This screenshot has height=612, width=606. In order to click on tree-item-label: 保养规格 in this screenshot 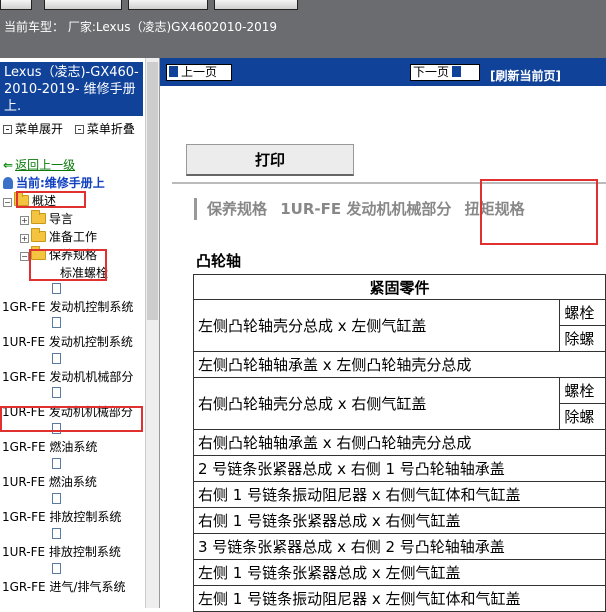, I will do `click(73, 255)`.